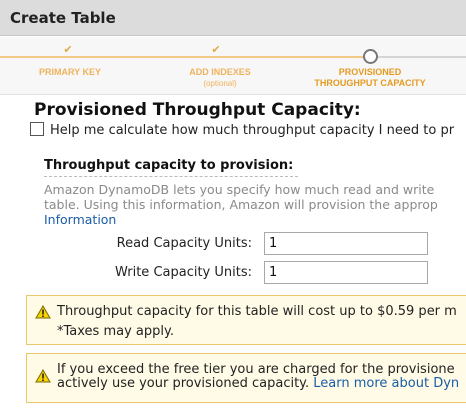  Describe the element at coordinates (171, 176) in the screenshot. I see `subheading-divider` at that location.